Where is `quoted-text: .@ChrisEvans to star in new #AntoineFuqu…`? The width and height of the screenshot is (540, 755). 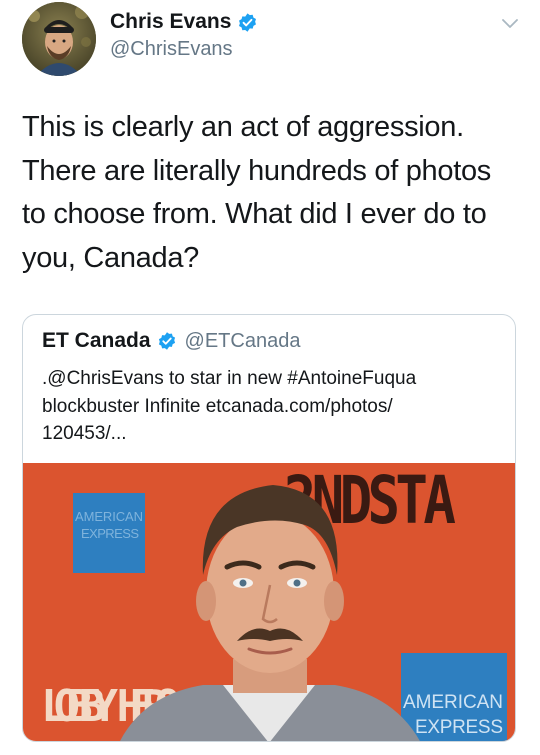 quoted-text: .@ChrisEvans to star in new #AntoineFuqu… is located at coordinates (272, 406).